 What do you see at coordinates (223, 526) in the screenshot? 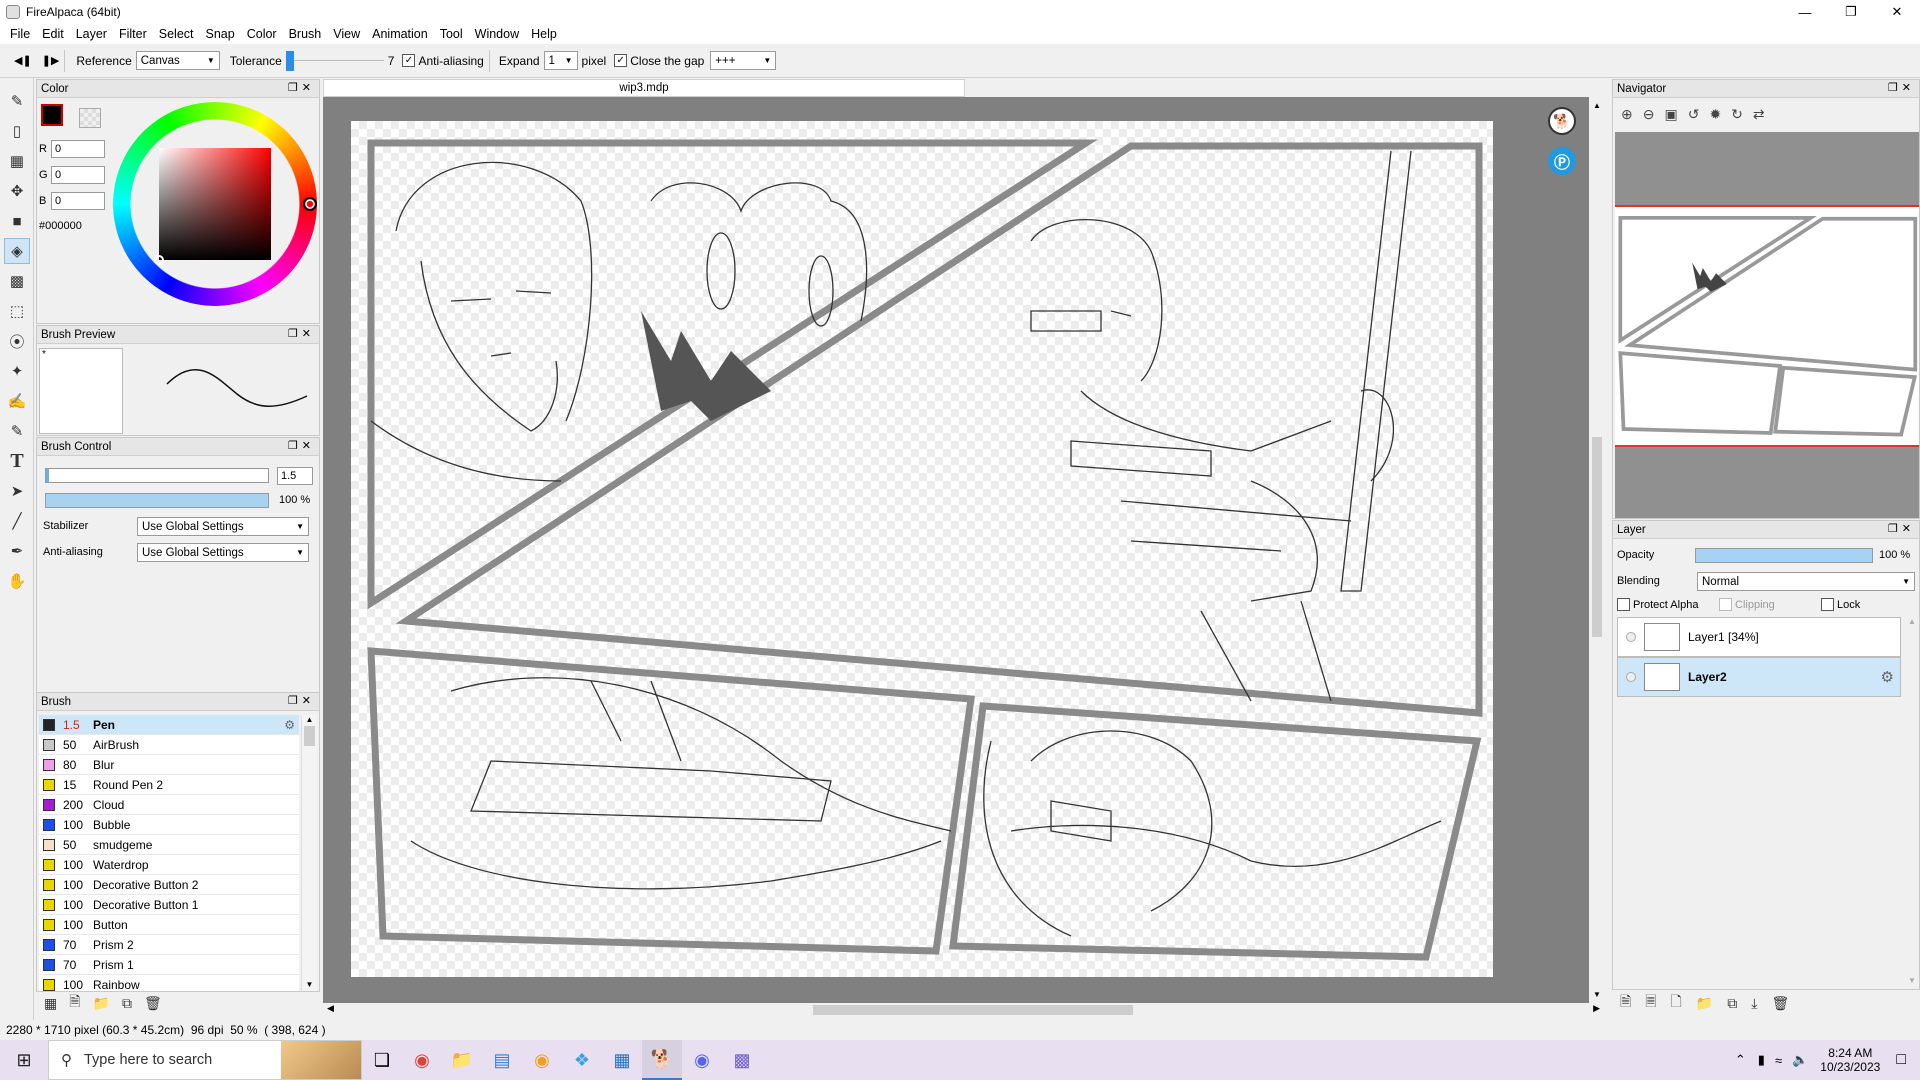
I see `stabilizer-select: Use Global Settings ▼` at bounding box center [223, 526].